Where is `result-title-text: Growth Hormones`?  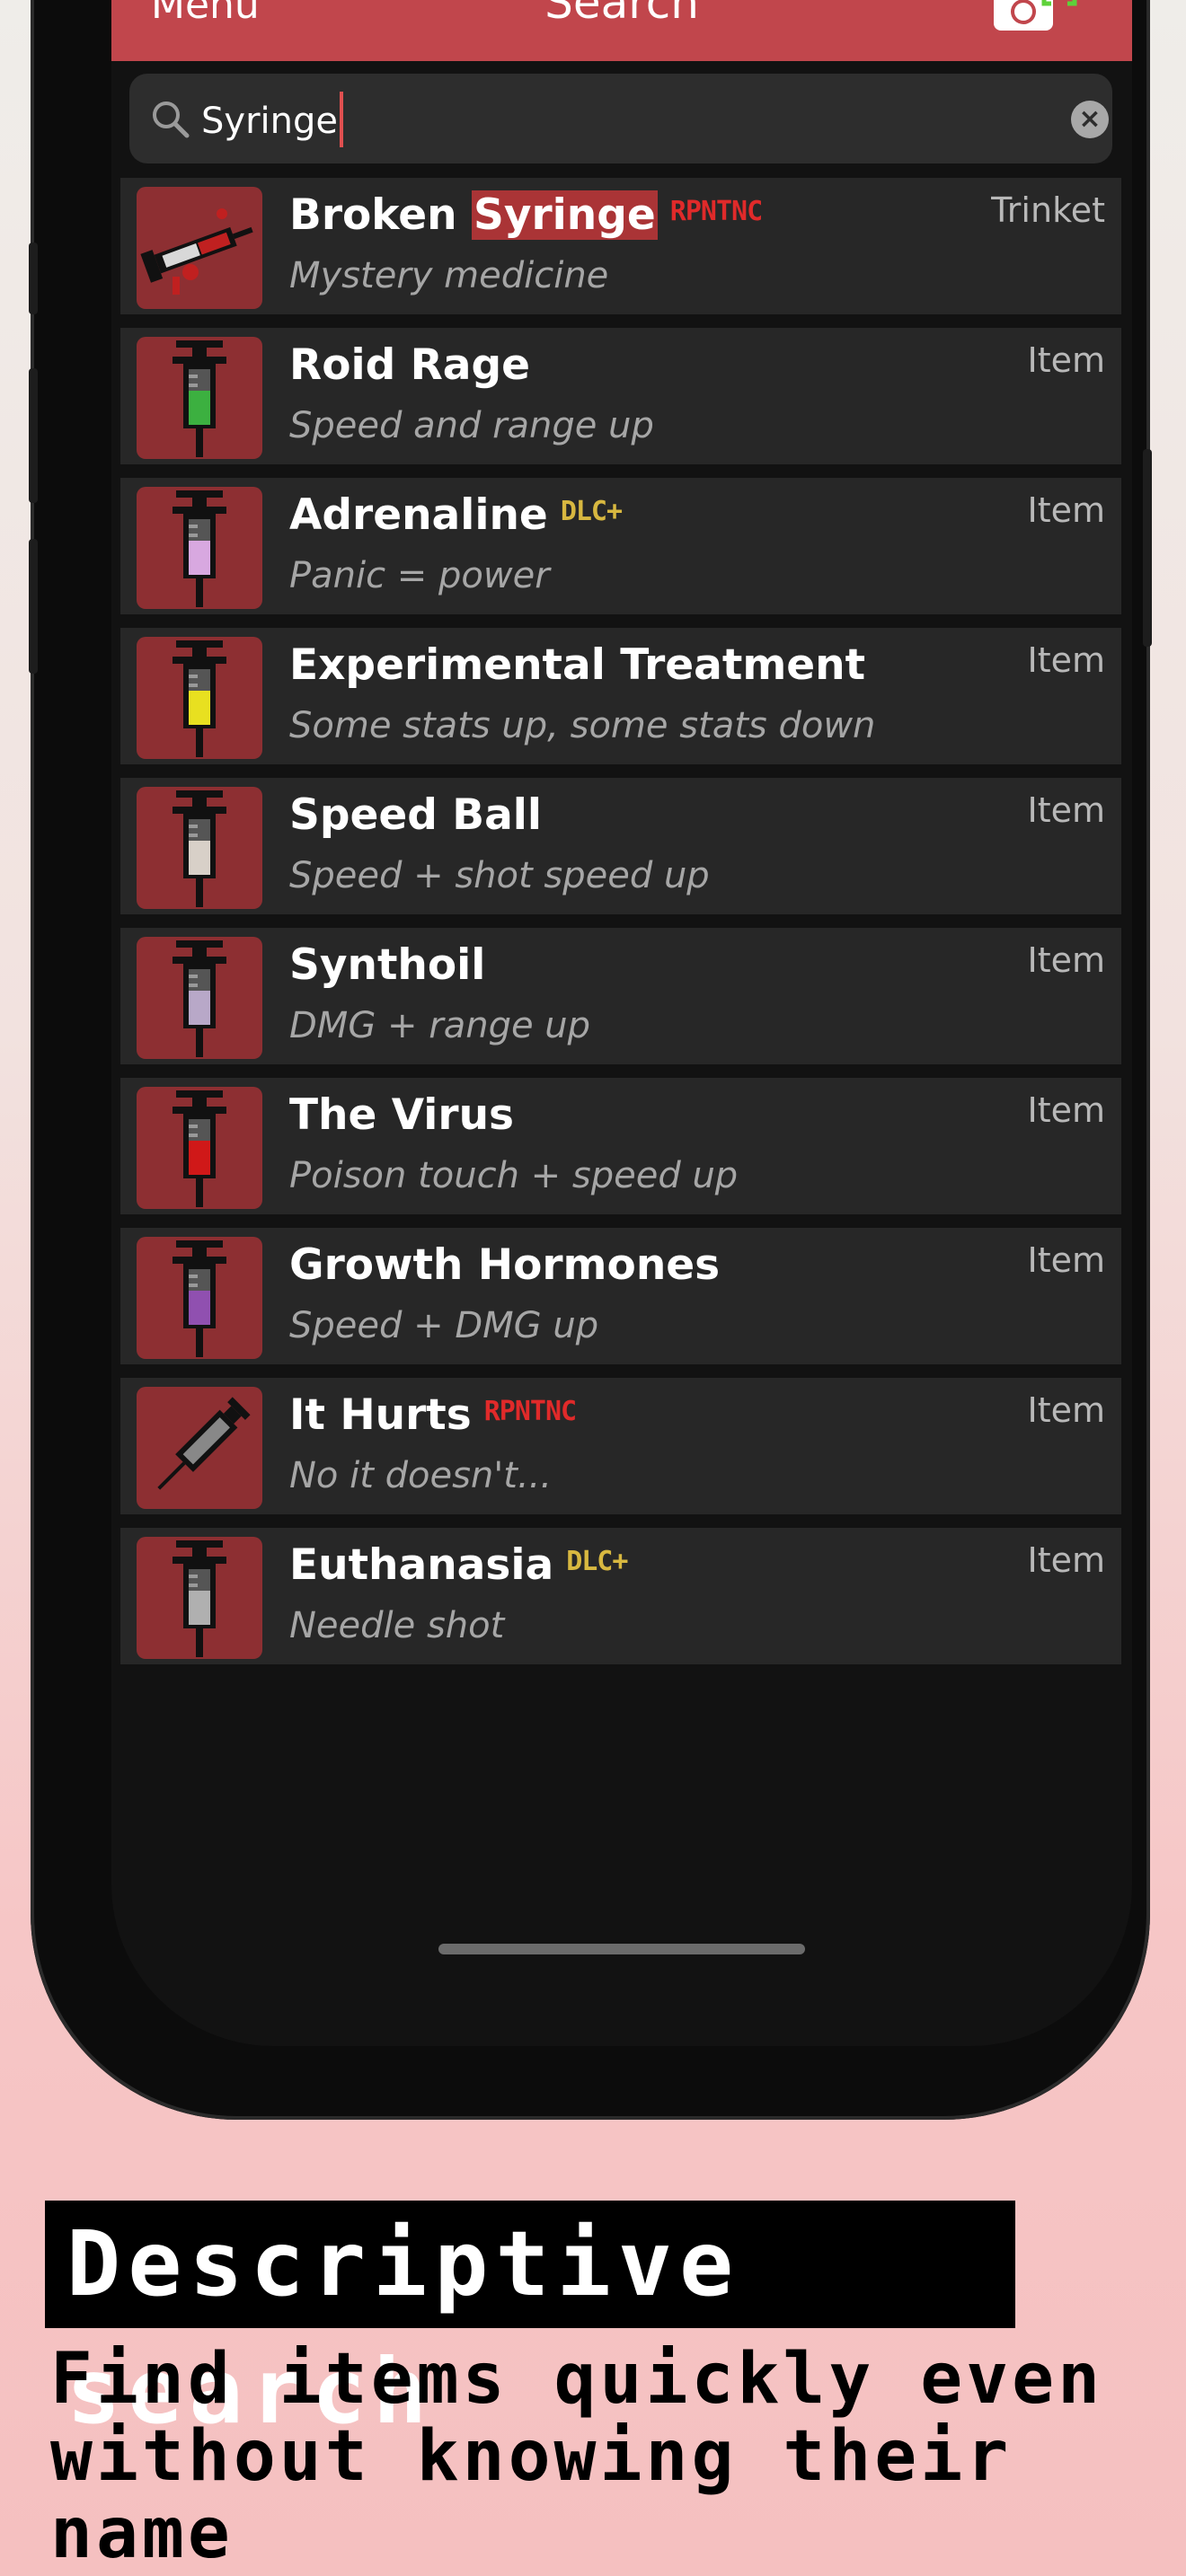
result-title-text: Growth Hormones is located at coordinates (505, 1265).